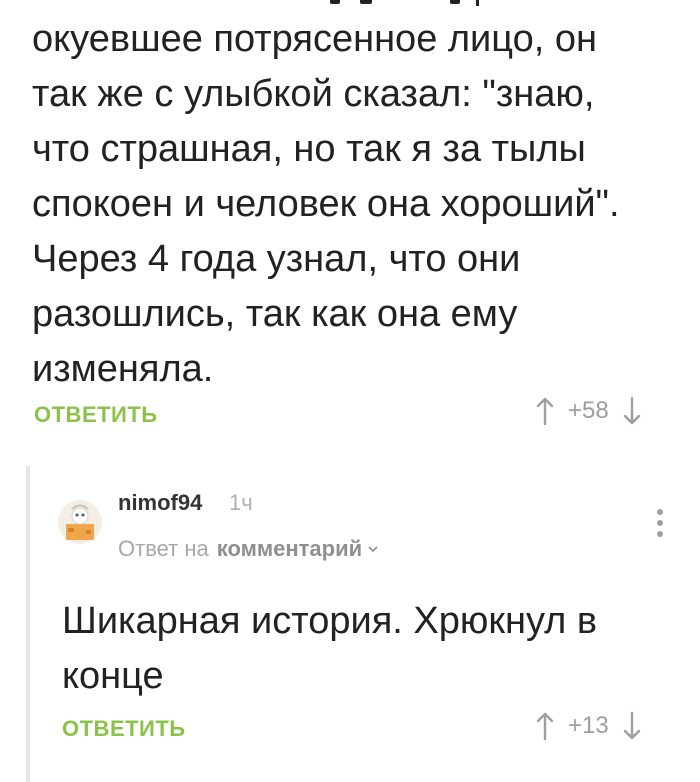 The height and width of the screenshot is (782, 700). I want to click on username: nimof94, so click(160, 503).